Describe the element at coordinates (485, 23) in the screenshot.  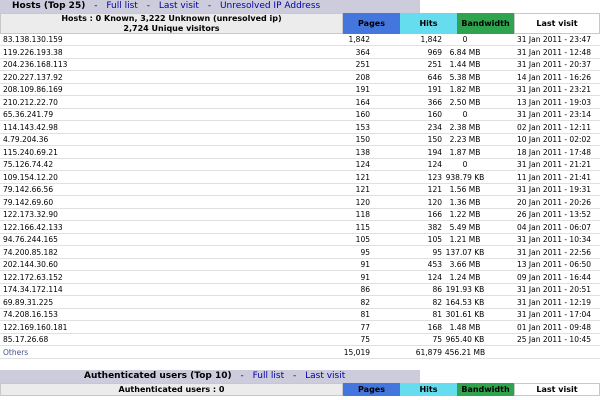
I see `hosts-bandwidth-column-header: Bandwidth` at that location.